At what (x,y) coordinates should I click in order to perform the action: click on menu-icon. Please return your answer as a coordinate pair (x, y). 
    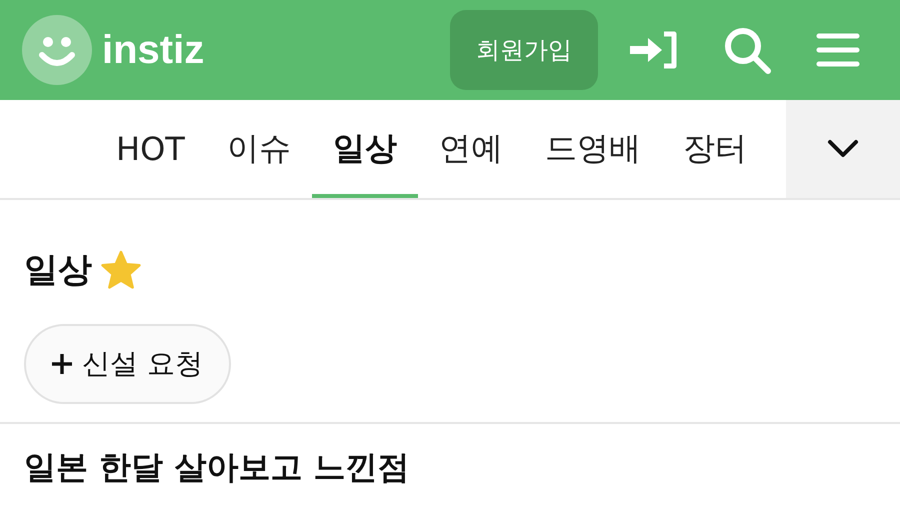
    Looking at the image, I should click on (838, 50).